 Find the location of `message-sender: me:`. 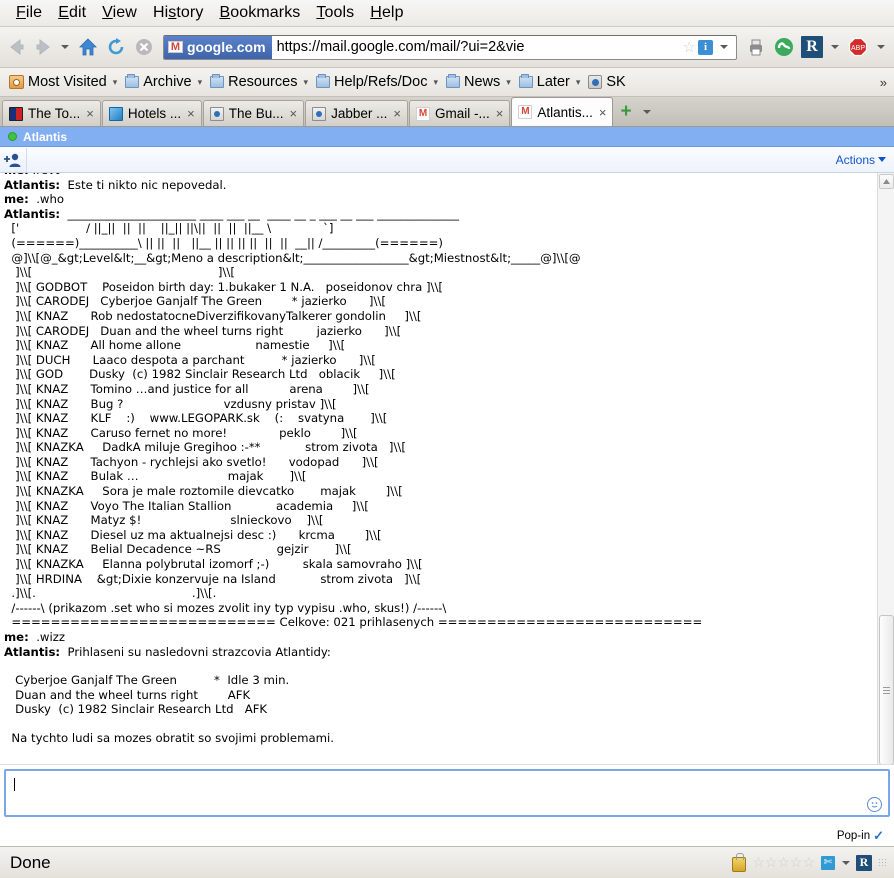

message-sender: me: is located at coordinates (16, 637).